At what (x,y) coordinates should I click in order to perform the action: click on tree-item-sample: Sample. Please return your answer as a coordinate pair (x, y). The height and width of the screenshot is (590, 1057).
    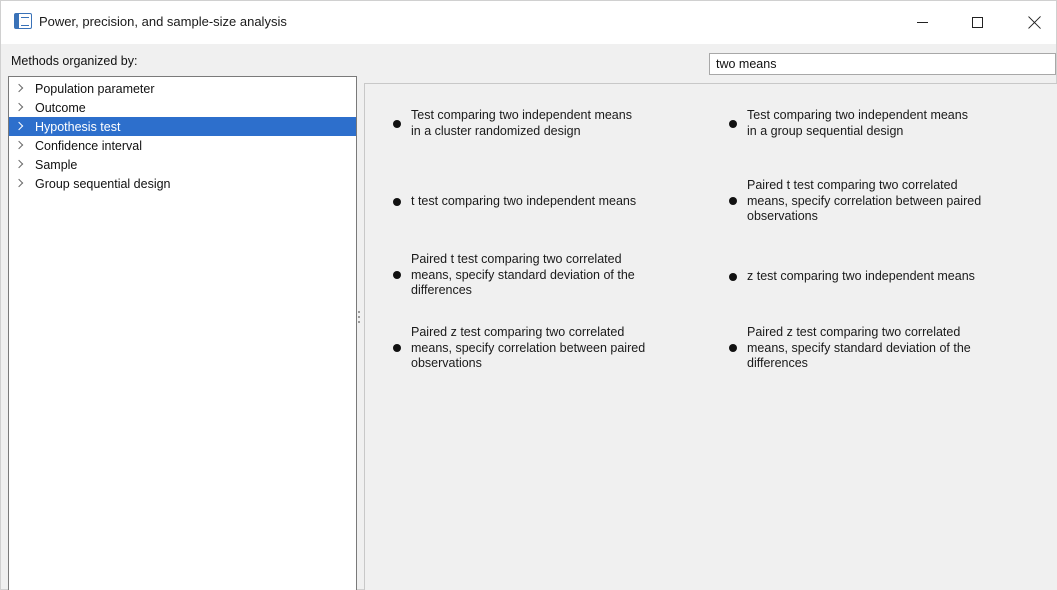
    Looking at the image, I should click on (182, 164).